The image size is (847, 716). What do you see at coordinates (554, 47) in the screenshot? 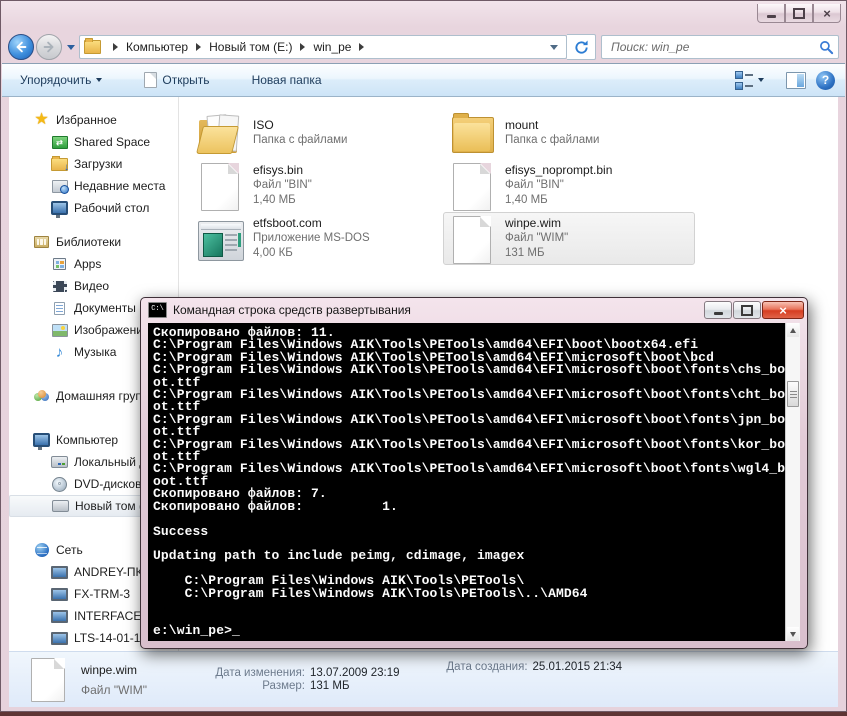
I see `address-dropdown-icon` at bounding box center [554, 47].